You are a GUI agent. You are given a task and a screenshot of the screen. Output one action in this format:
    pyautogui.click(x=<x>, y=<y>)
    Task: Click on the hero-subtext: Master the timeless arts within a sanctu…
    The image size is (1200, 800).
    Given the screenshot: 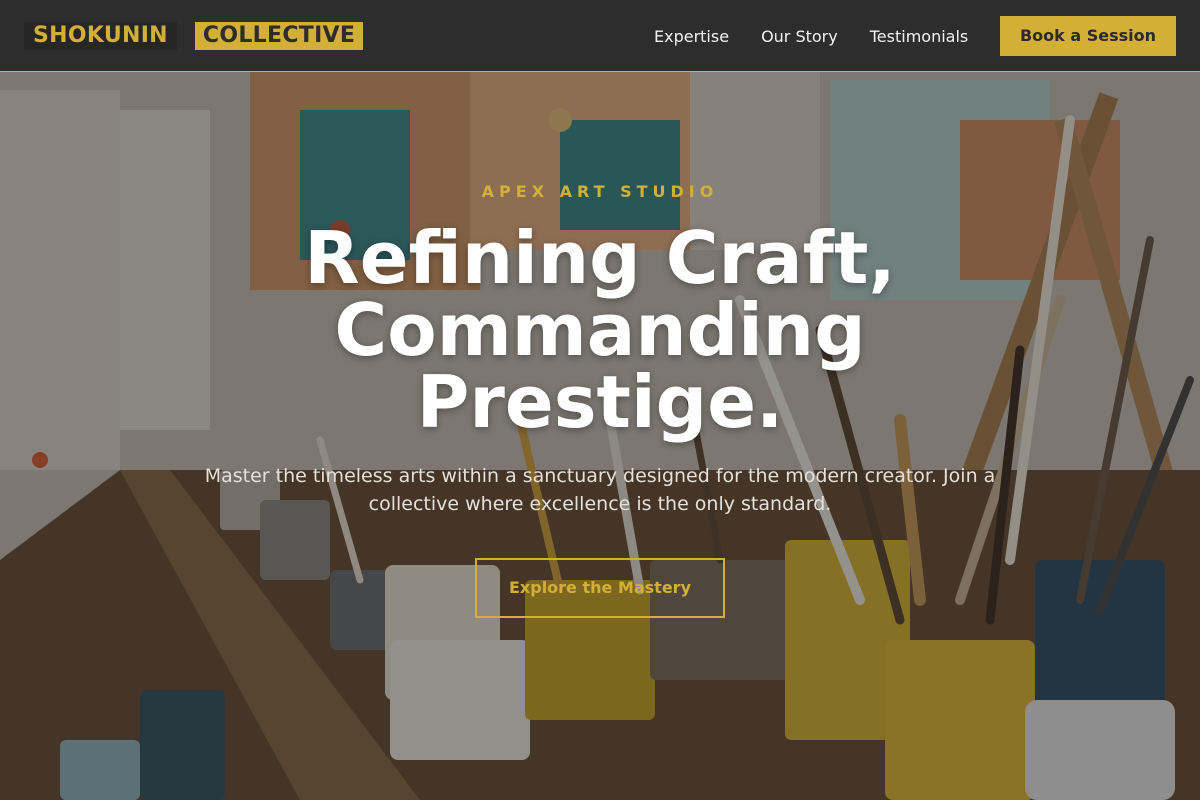 What is the action you would take?
    pyautogui.click(x=600, y=490)
    